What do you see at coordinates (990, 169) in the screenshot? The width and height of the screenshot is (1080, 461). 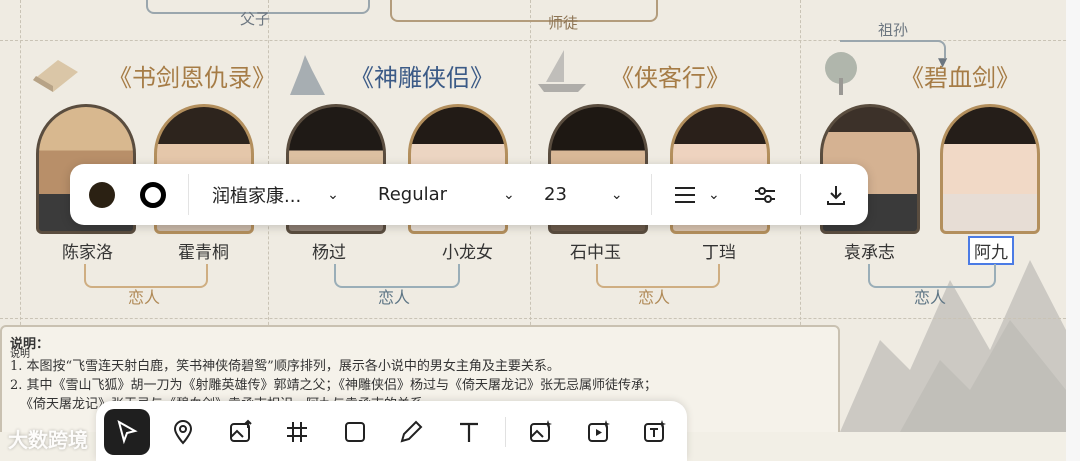 I see `portrait-a-jiu` at bounding box center [990, 169].